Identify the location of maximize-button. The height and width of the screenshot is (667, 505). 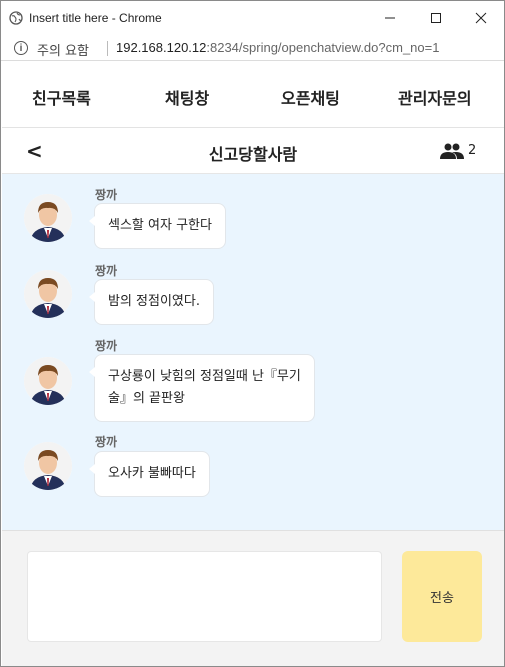
(436, 18).